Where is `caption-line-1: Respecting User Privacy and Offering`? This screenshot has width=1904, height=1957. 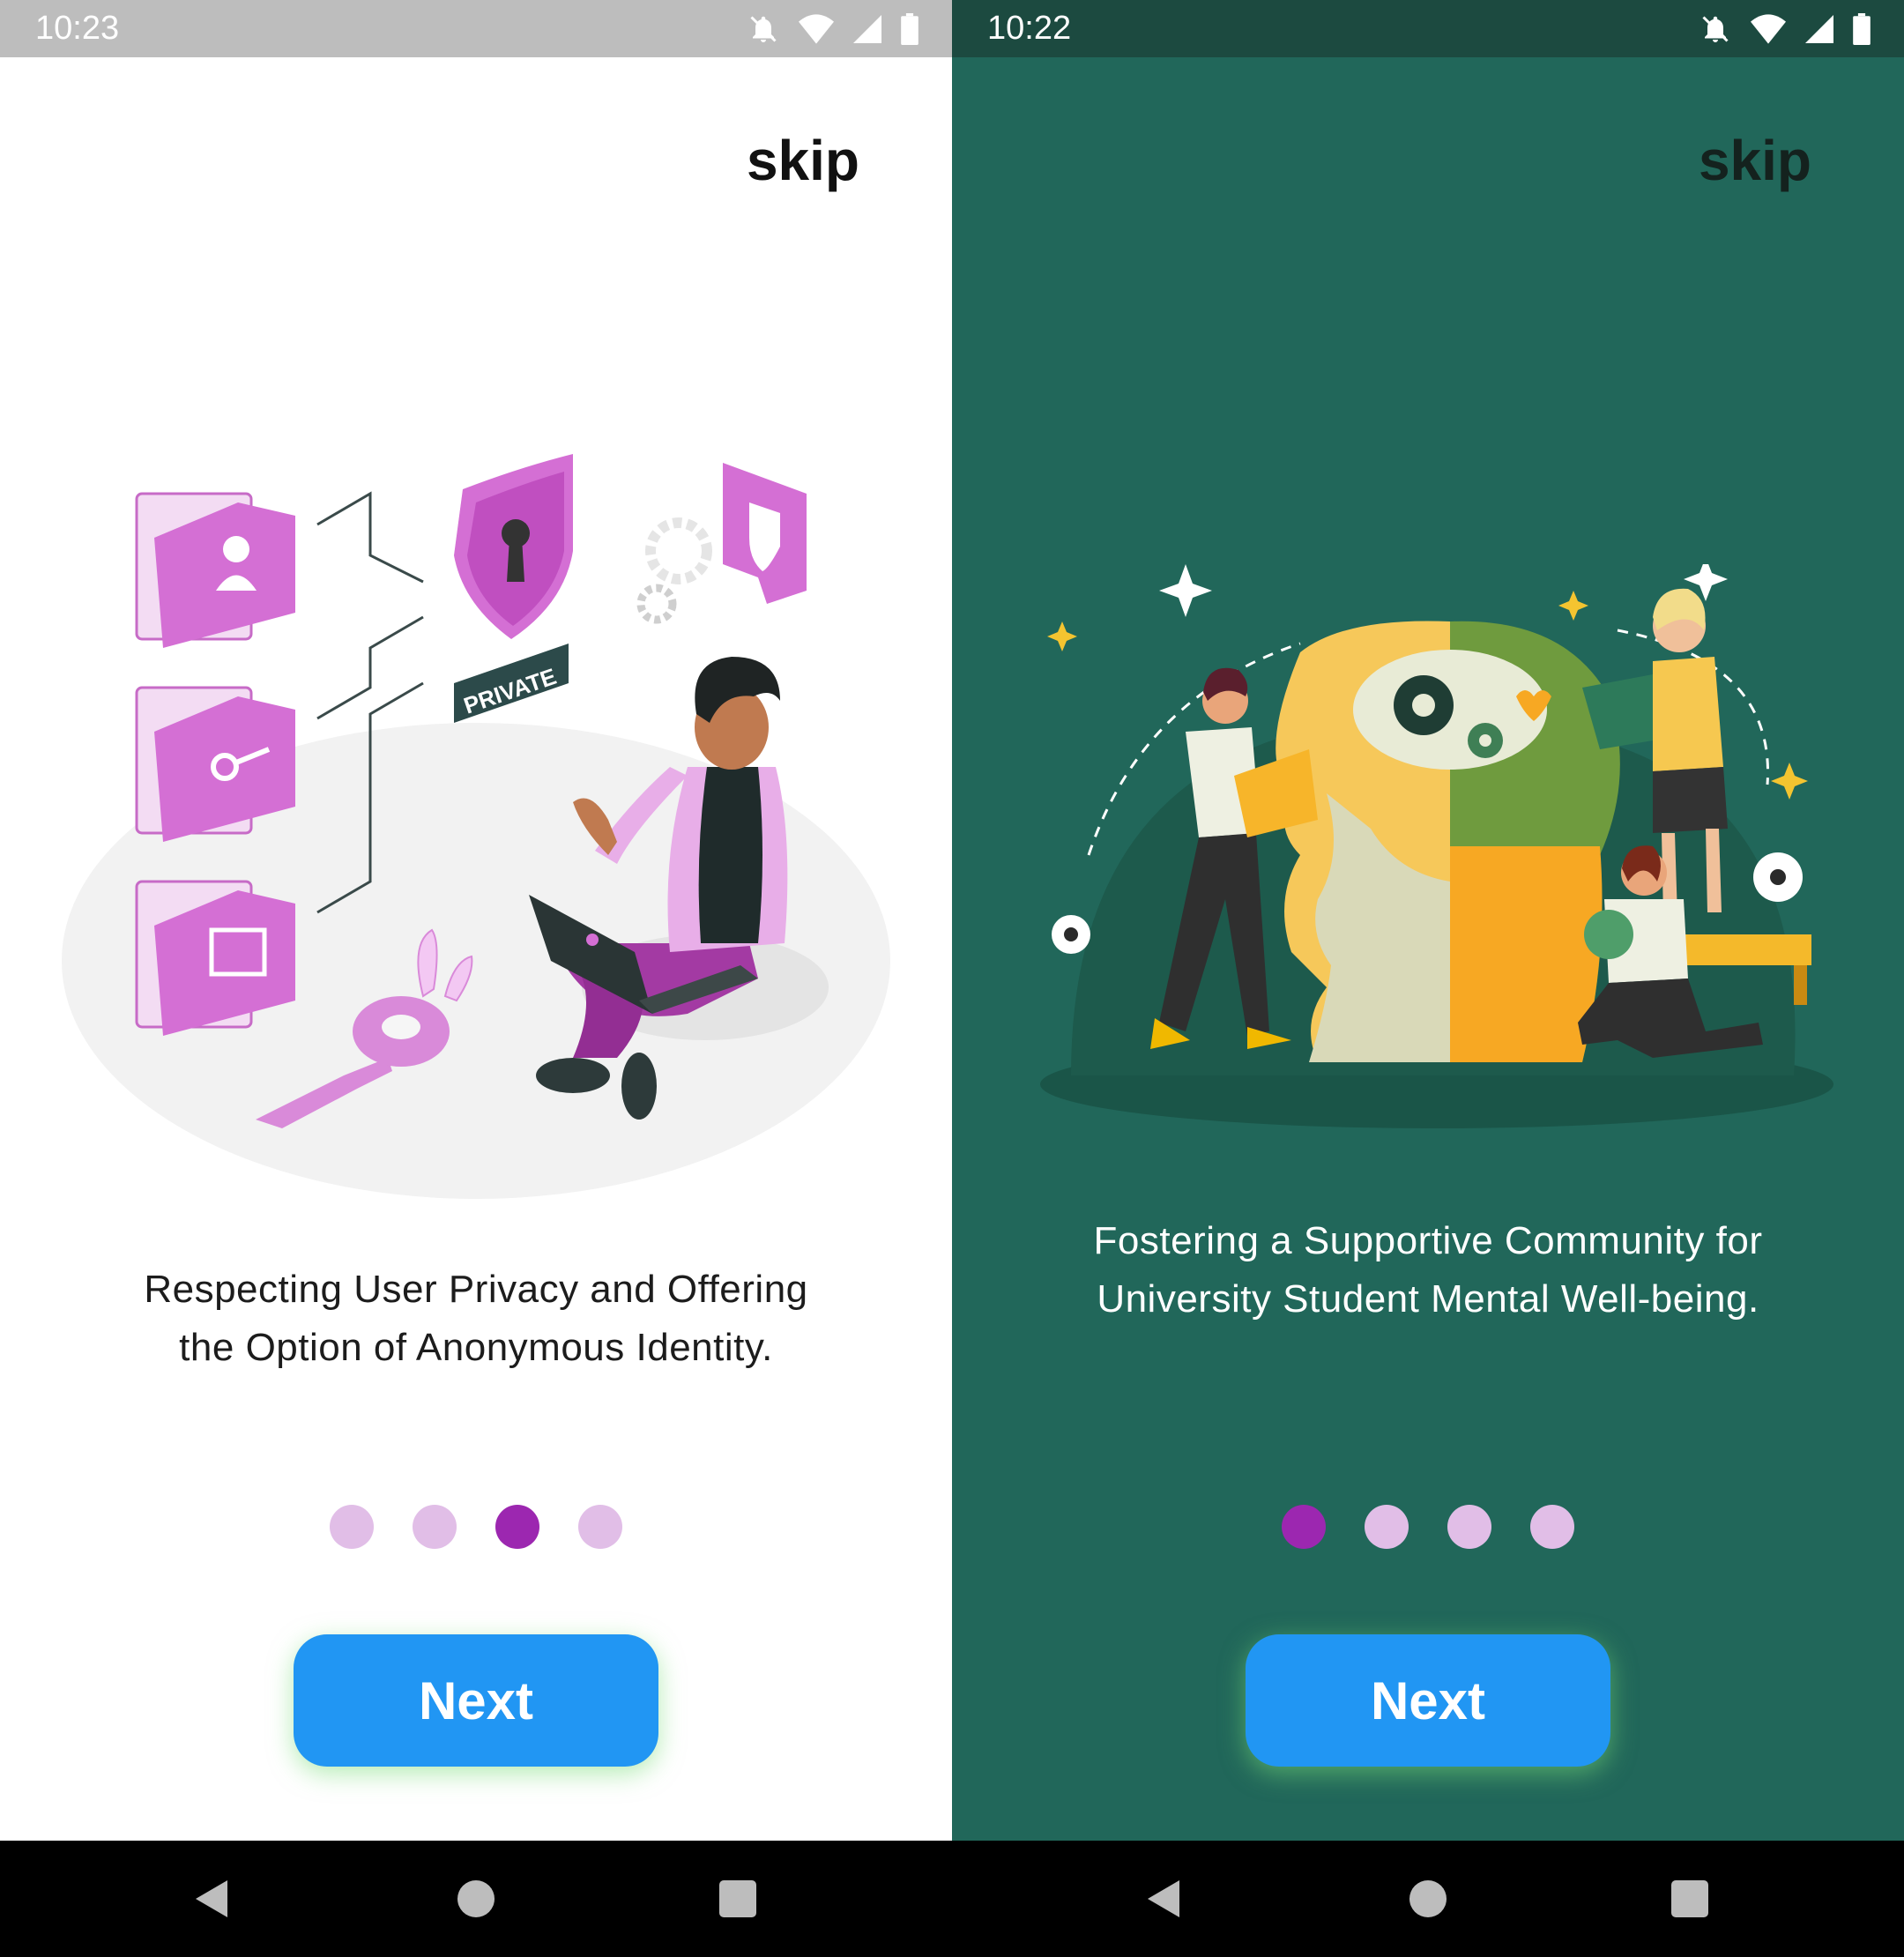
caption-line-1: Respecting User Privacy and Offering is located at coordinates (476, 1290).